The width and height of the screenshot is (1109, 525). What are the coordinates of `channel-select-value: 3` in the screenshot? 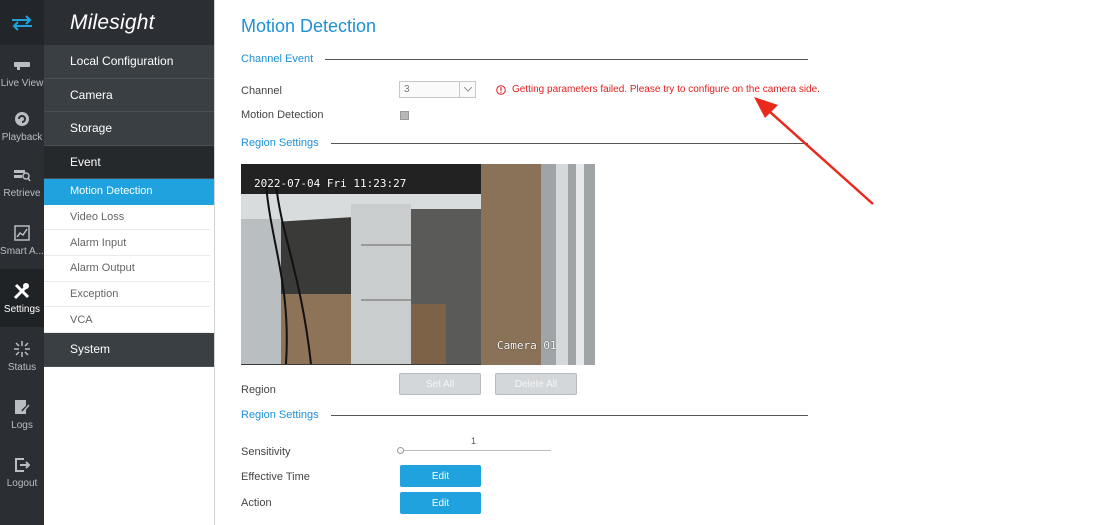 It's located at (407, 89).